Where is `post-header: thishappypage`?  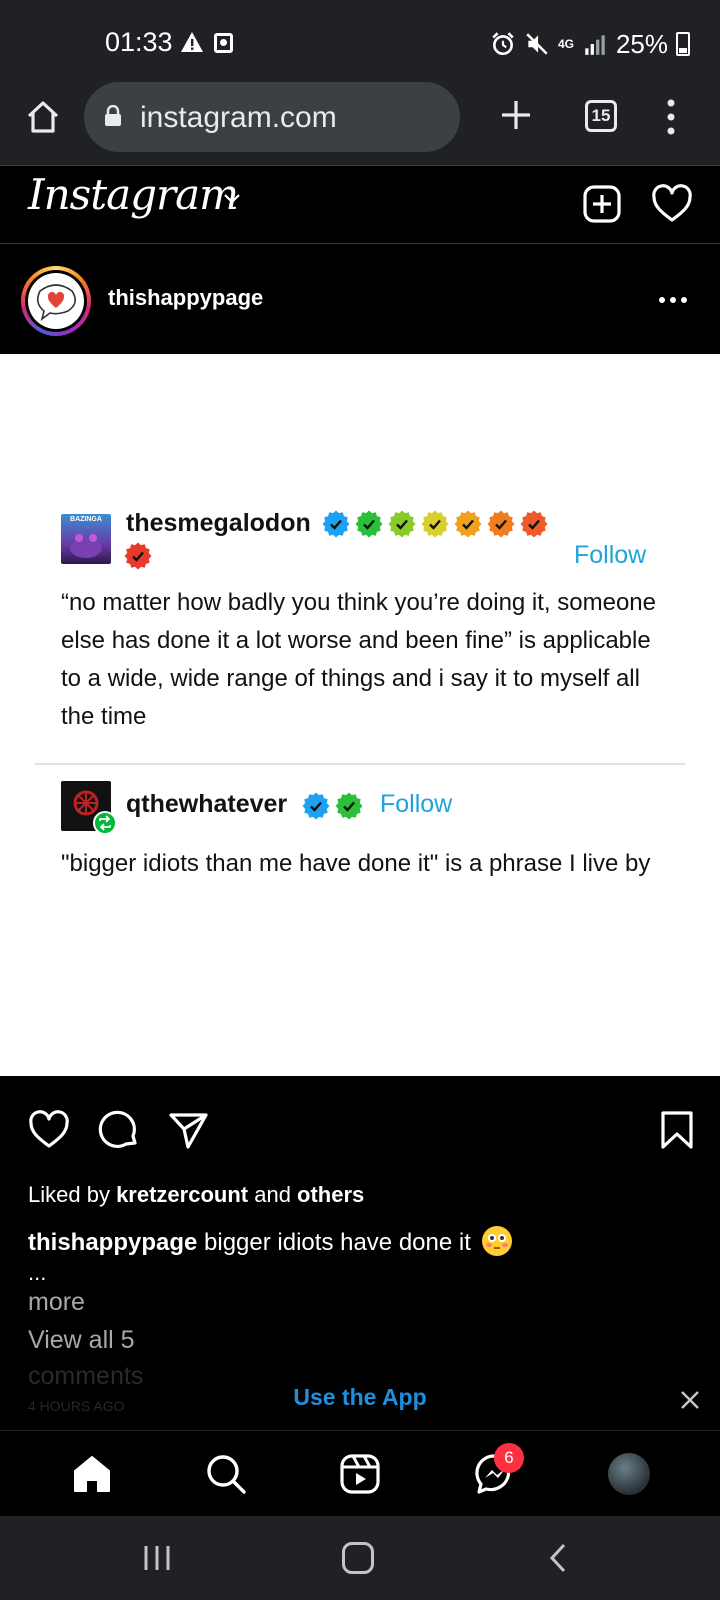
post-header: thishappypage is located at coordinates (360, 299).